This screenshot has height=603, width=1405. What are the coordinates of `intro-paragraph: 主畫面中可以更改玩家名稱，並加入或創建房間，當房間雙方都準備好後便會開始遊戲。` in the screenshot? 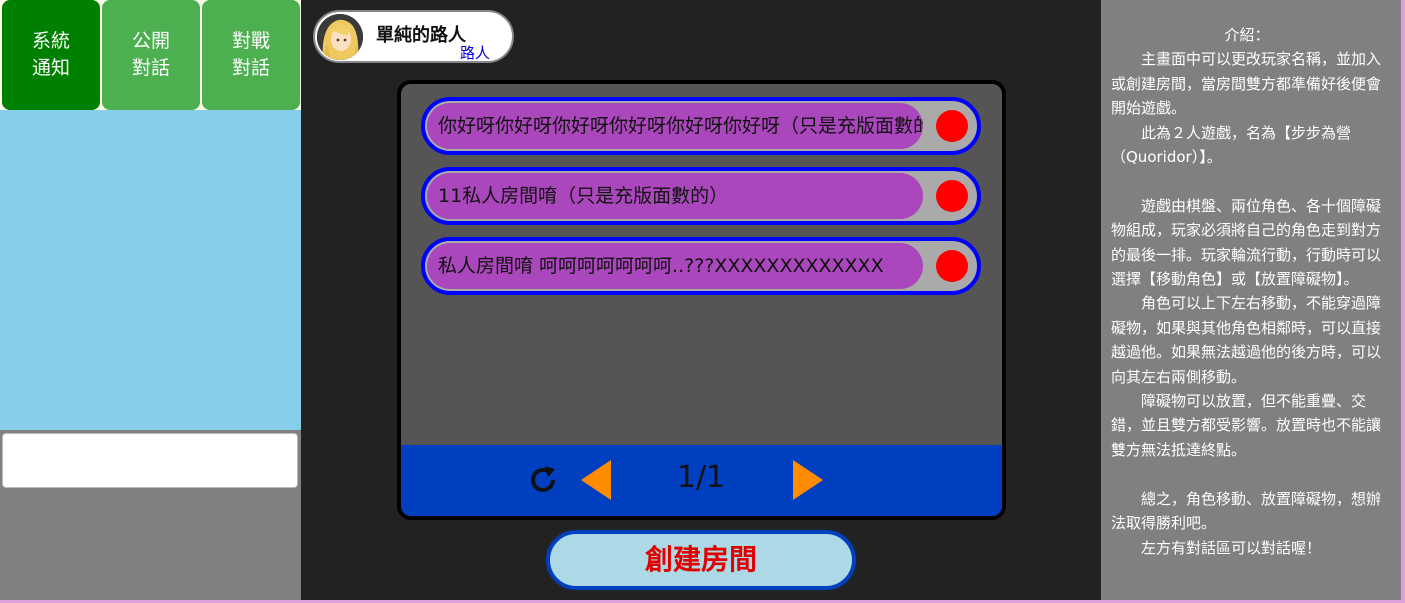 It's located at (1246, 84).